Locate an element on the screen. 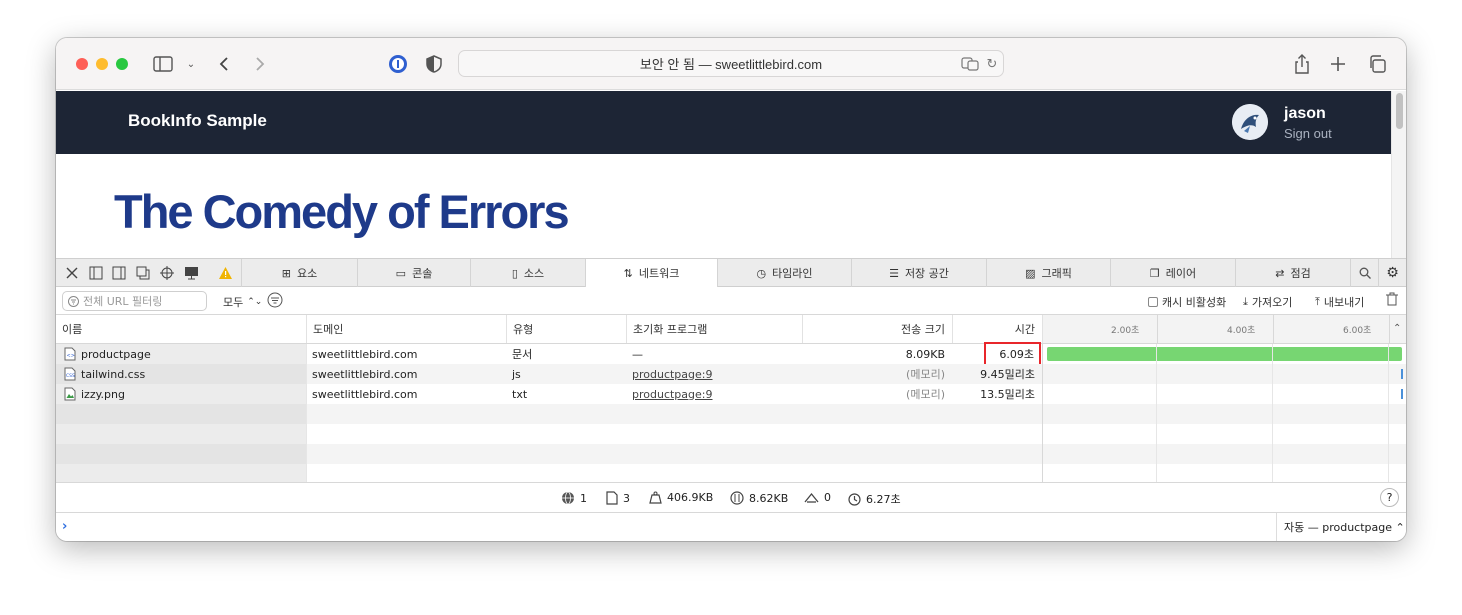 This screenshot has width=1462, height=615. waterfall-divider is located at coordinates (1157, 329).